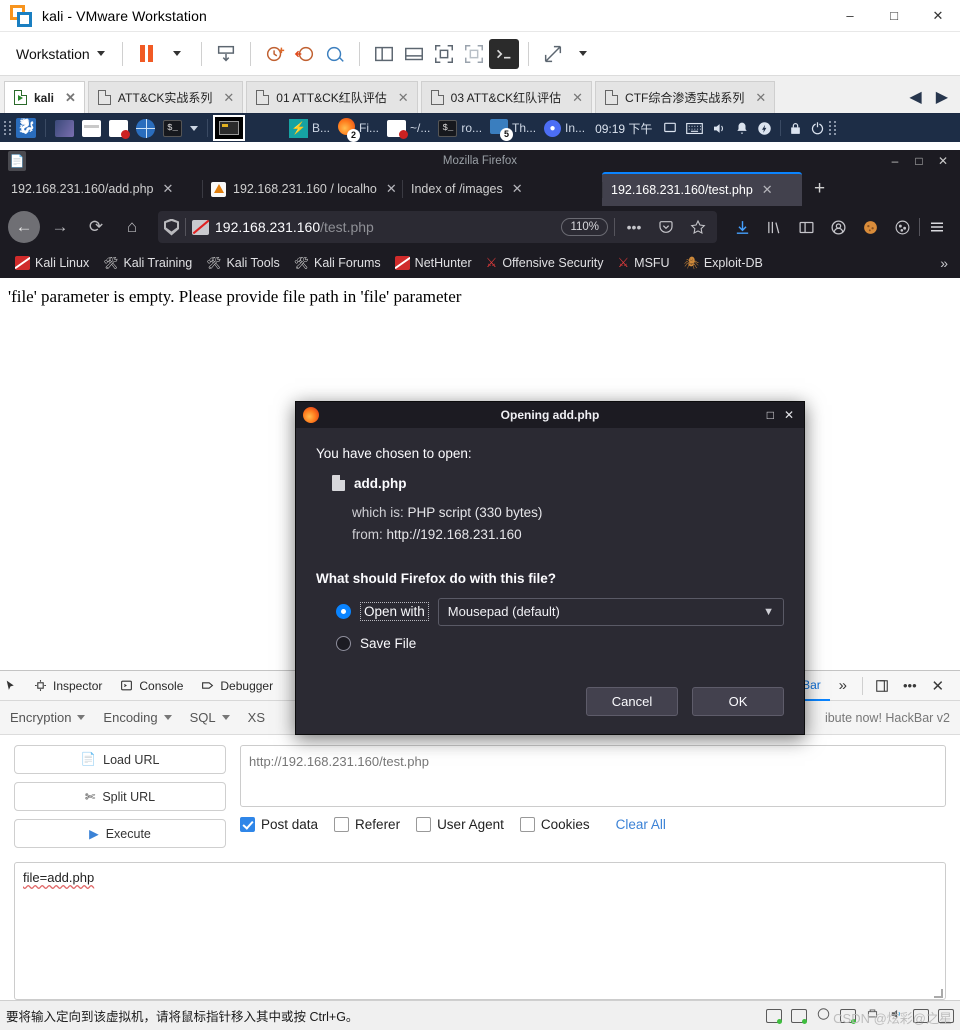  Describe the element at coordinates (120, 833) in the screenshot. I see `execute-button: ▶ Execute` at that location.